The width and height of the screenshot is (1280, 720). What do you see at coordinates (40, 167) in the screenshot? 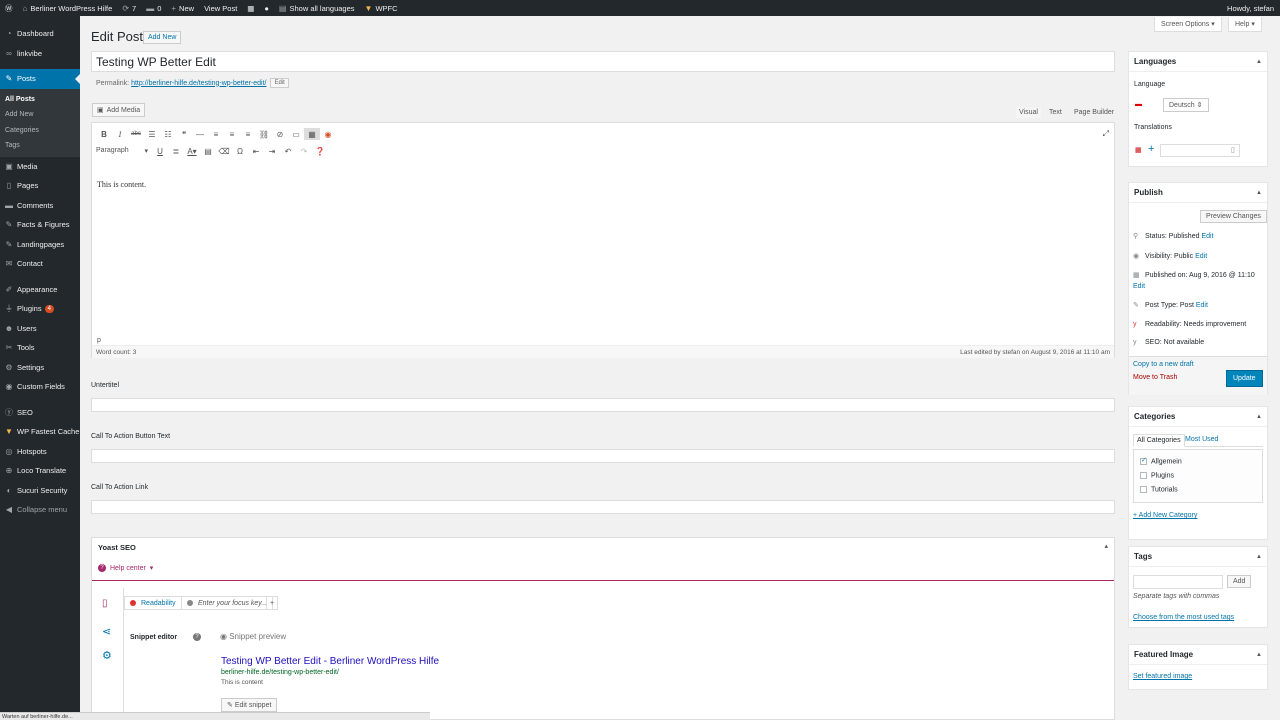
I see `sidebar-item-media: ▣ Media` at bounding box center [40, 167].